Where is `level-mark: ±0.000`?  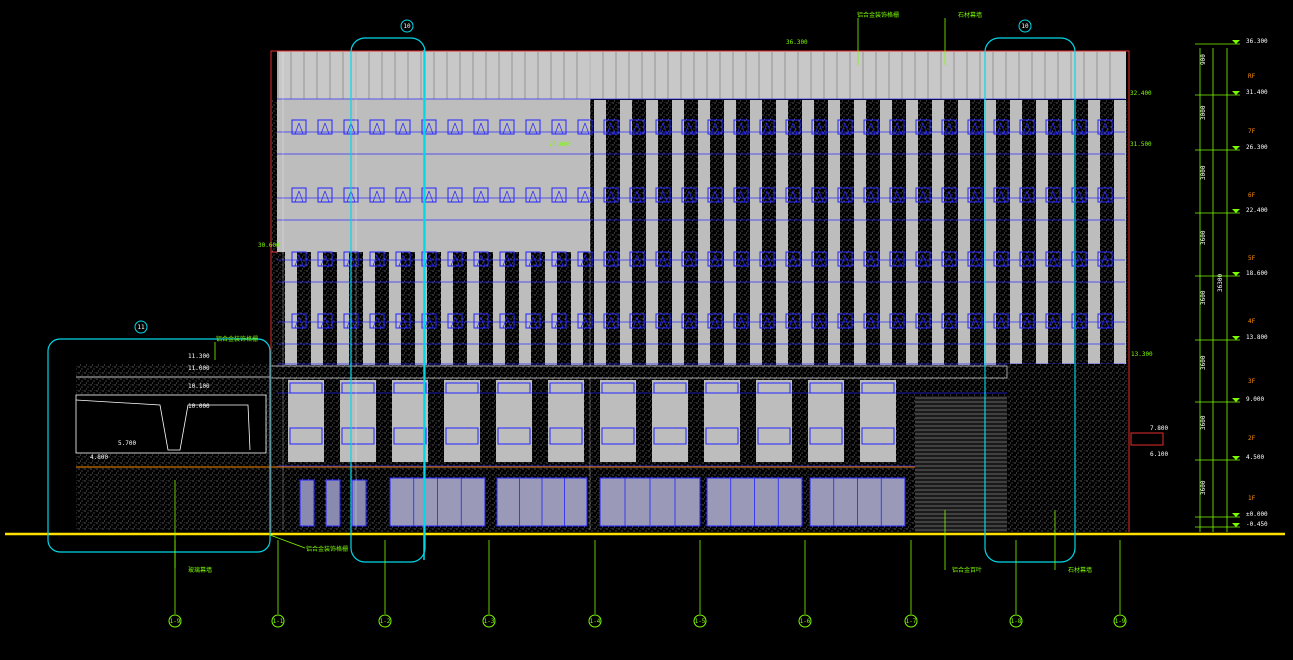 level-mark: ±0.000 is located at coordinates (1257, 514).